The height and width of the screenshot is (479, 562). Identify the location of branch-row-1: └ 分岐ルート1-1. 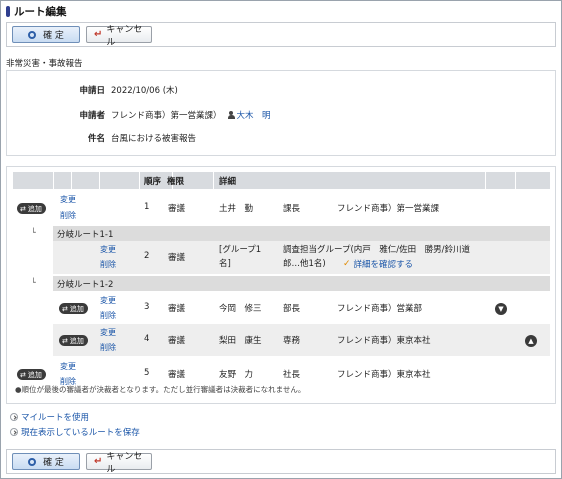
(281, 233).